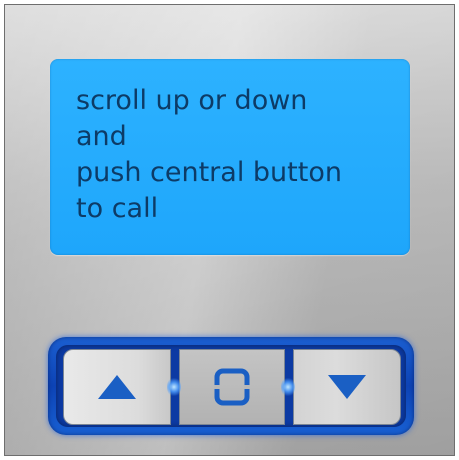 Image resolution: width=459 pixels, height=460 pixels. I want to click on call-button, so click(232, 387).